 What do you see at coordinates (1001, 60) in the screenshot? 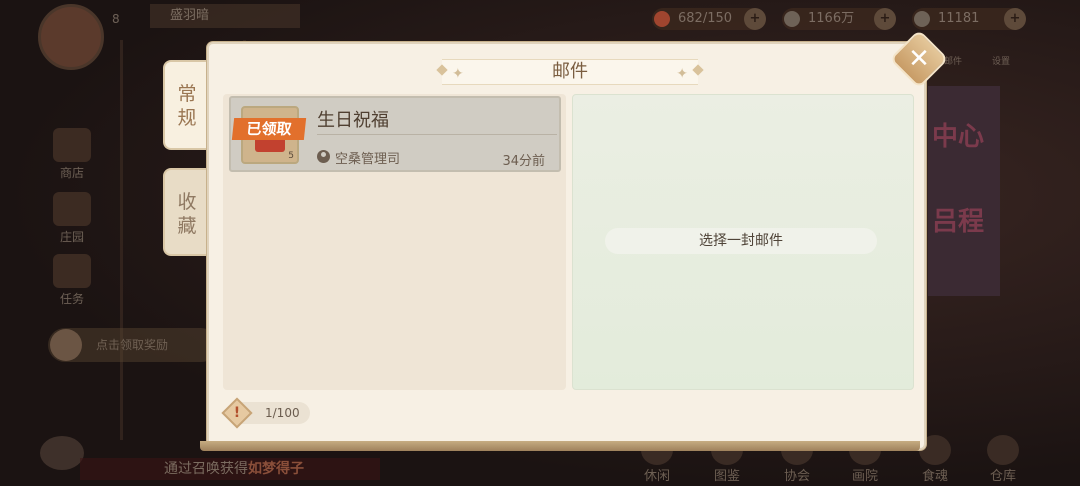
I see `top-right-settings-label: 设置` at bounding box center [1001, 60].